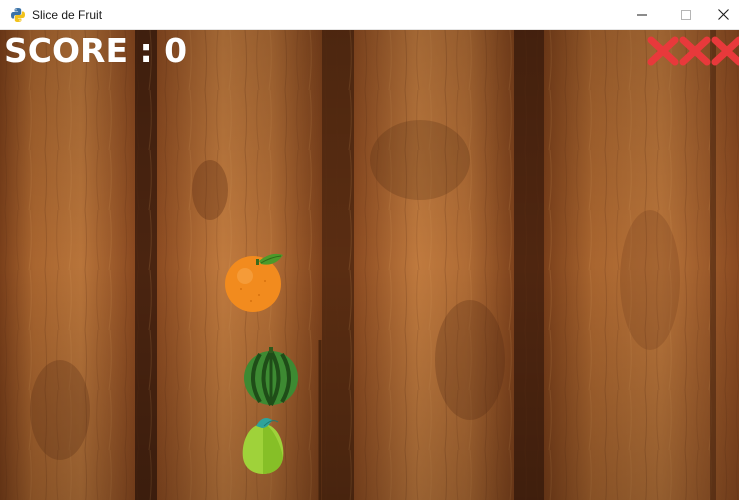 This screenshot has height=500, width=739. I want to click on maximize-icon, so click(686, 14).